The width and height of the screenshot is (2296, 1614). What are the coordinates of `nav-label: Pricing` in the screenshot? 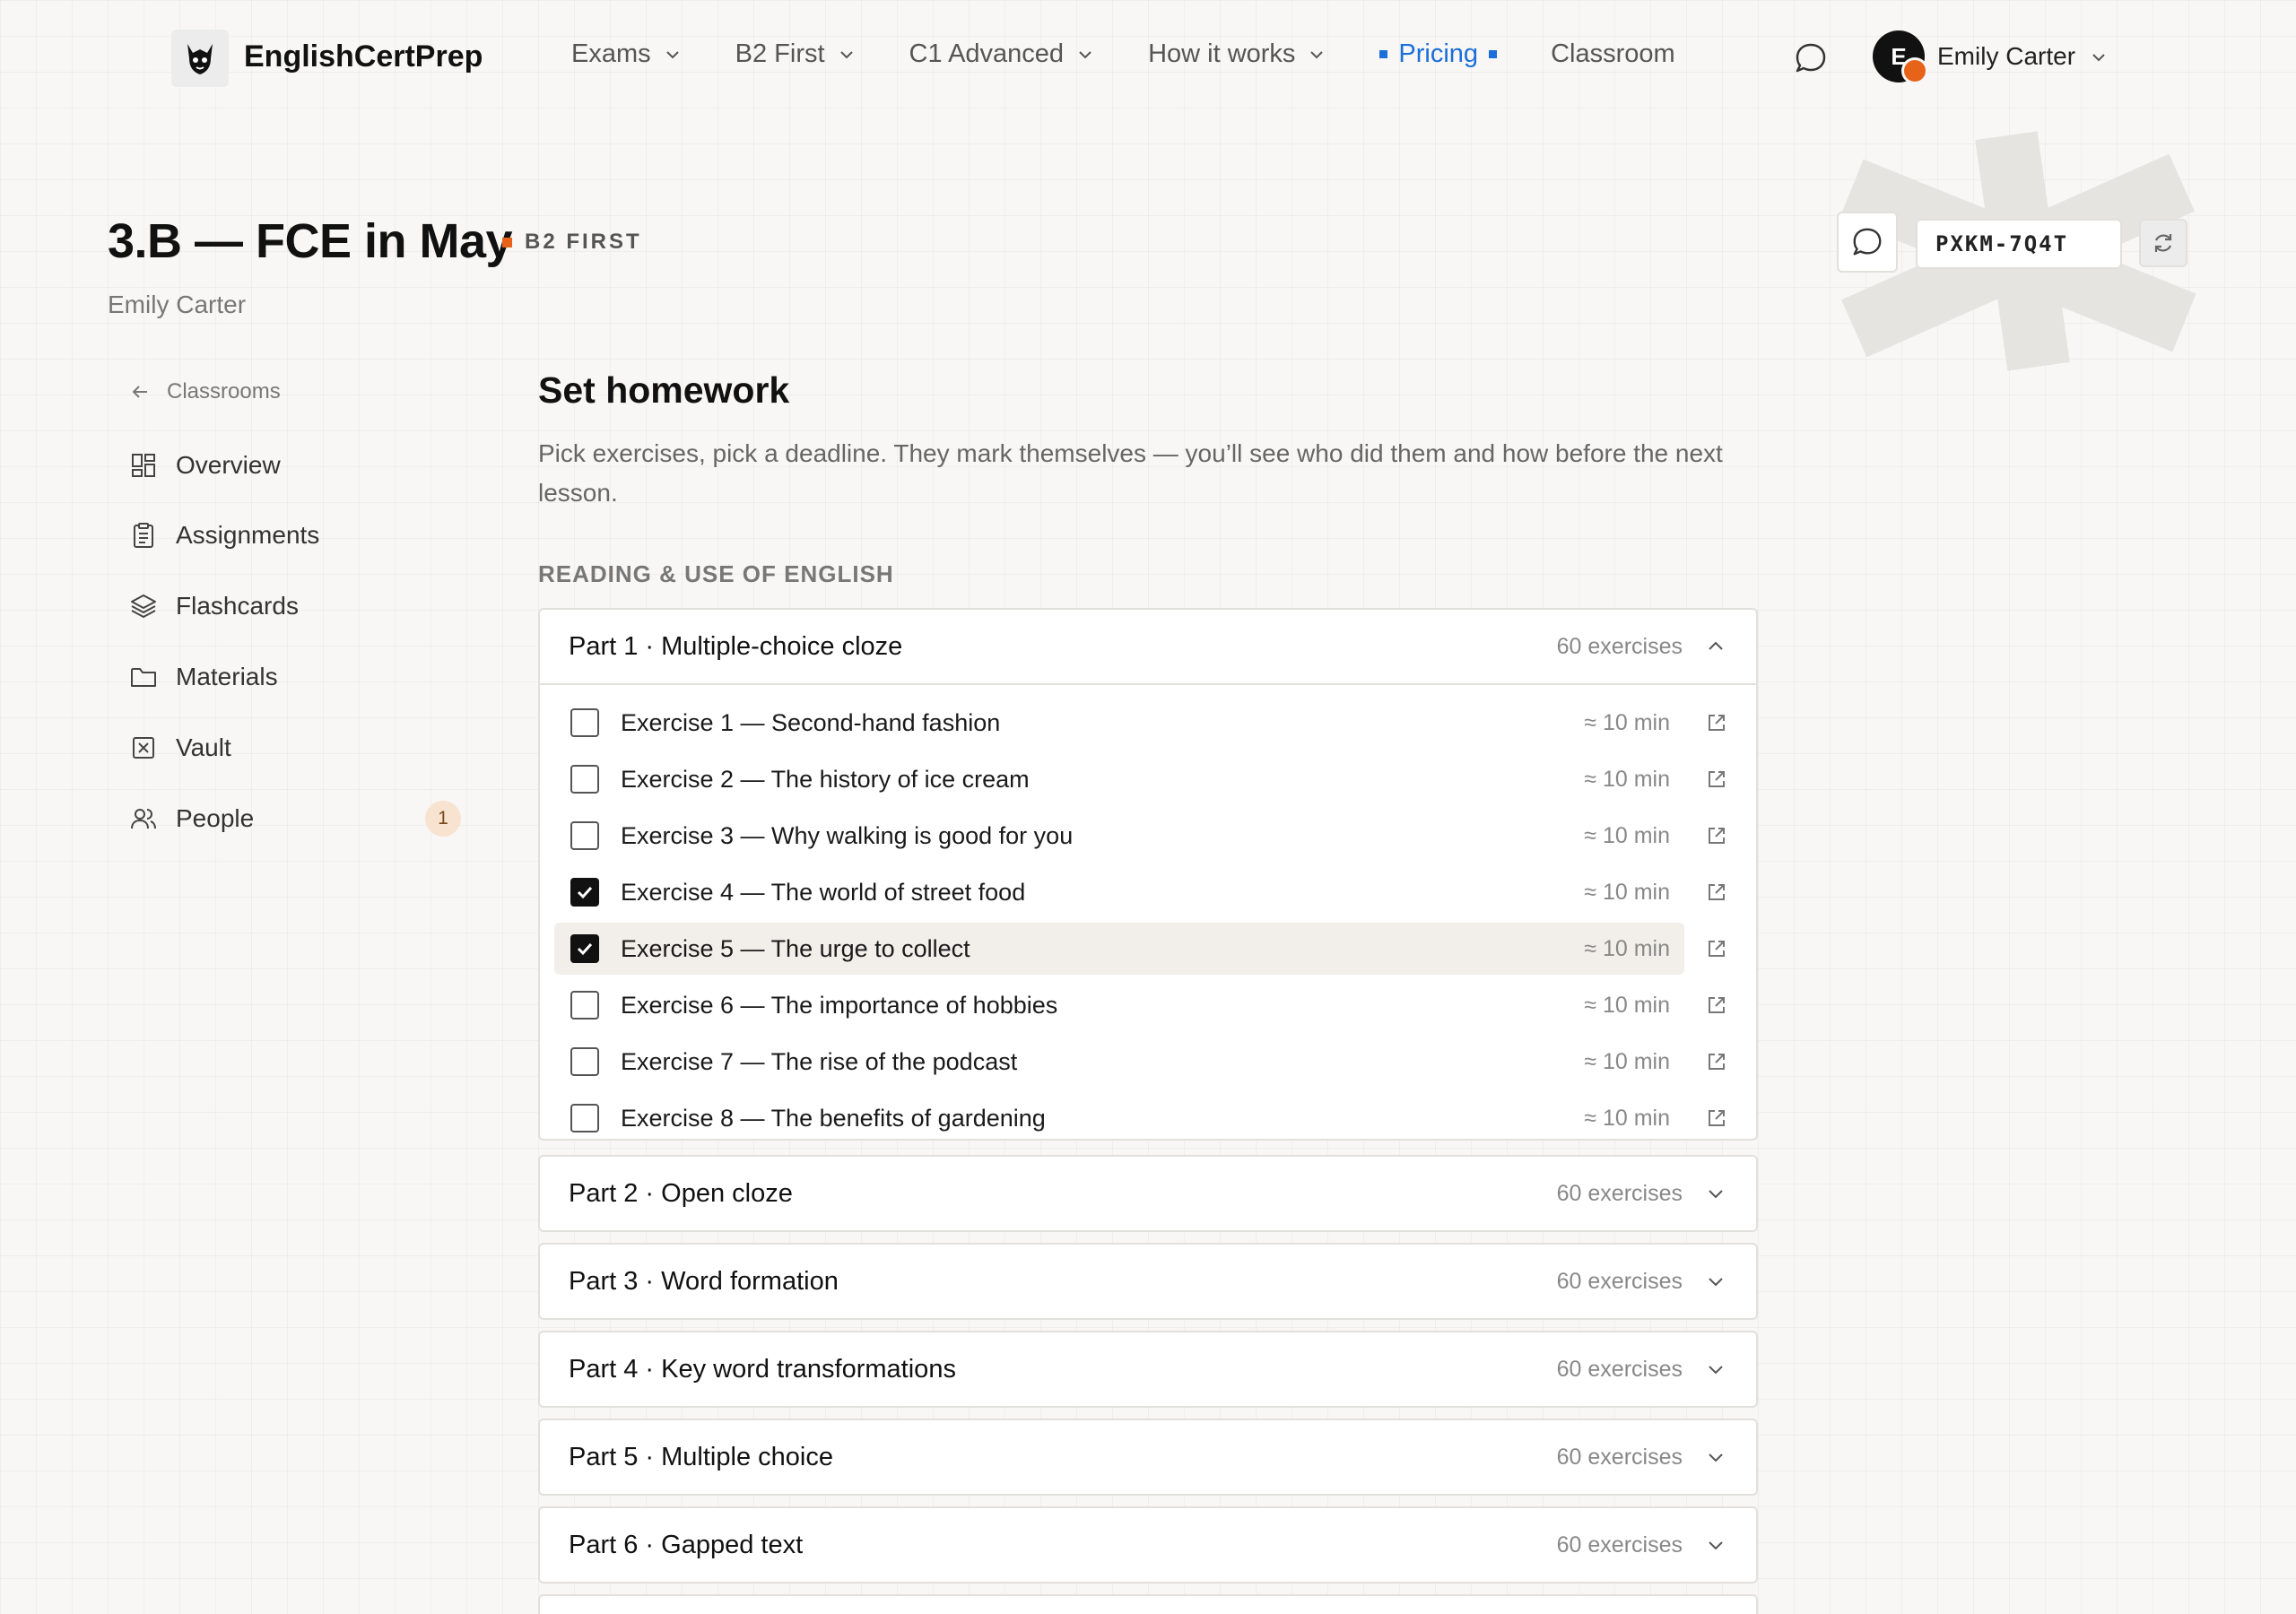 It's located at (1438, 53).